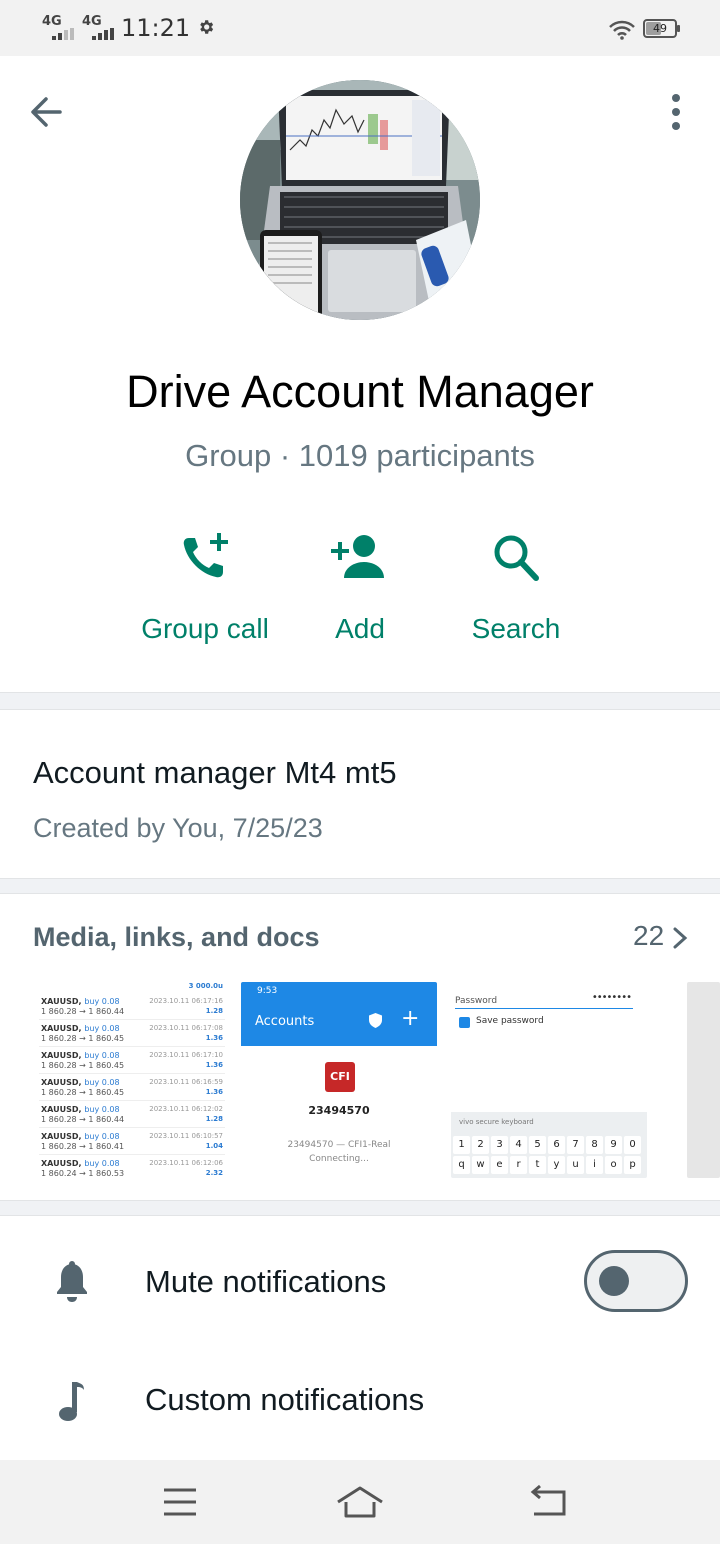 The image size is (720, 1544). What do you see at coordinates (636, 1281) in the screenshot?
I see `mute-toggle` at bounding box center [636, 1281].